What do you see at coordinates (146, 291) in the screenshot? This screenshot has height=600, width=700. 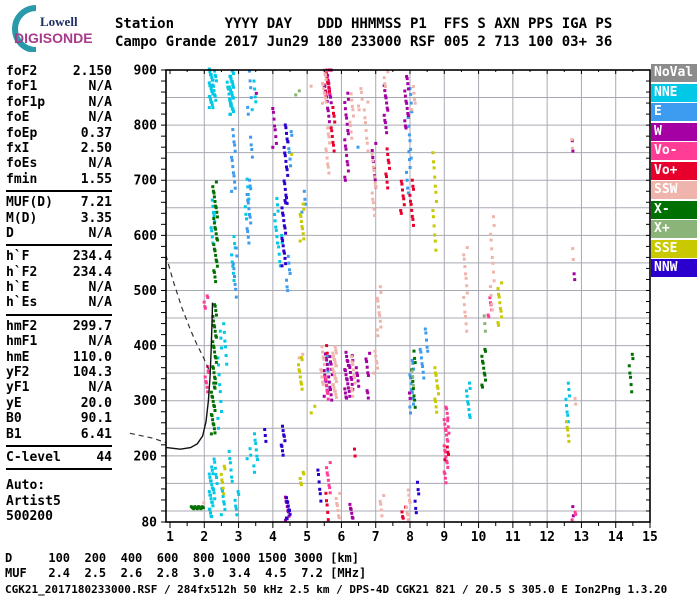 I see `y-tick-label: 500` at bounding box center [146, 291].